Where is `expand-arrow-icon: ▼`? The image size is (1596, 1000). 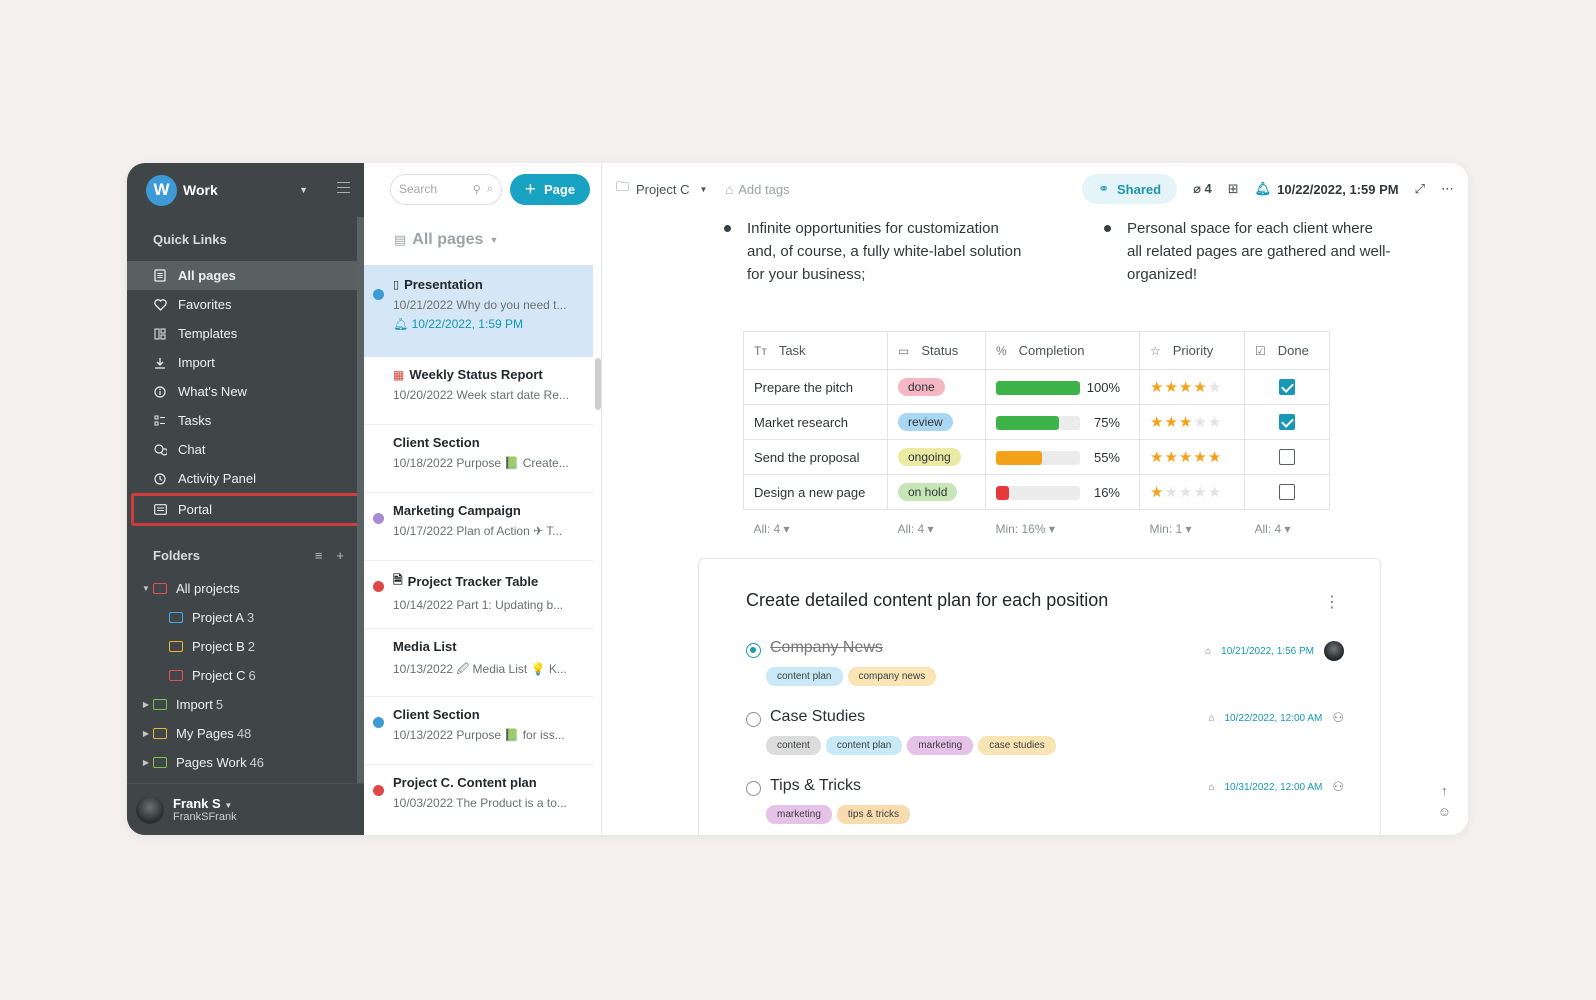 expand-arrow-icon: ▼ is located at coordinates (146, 588).